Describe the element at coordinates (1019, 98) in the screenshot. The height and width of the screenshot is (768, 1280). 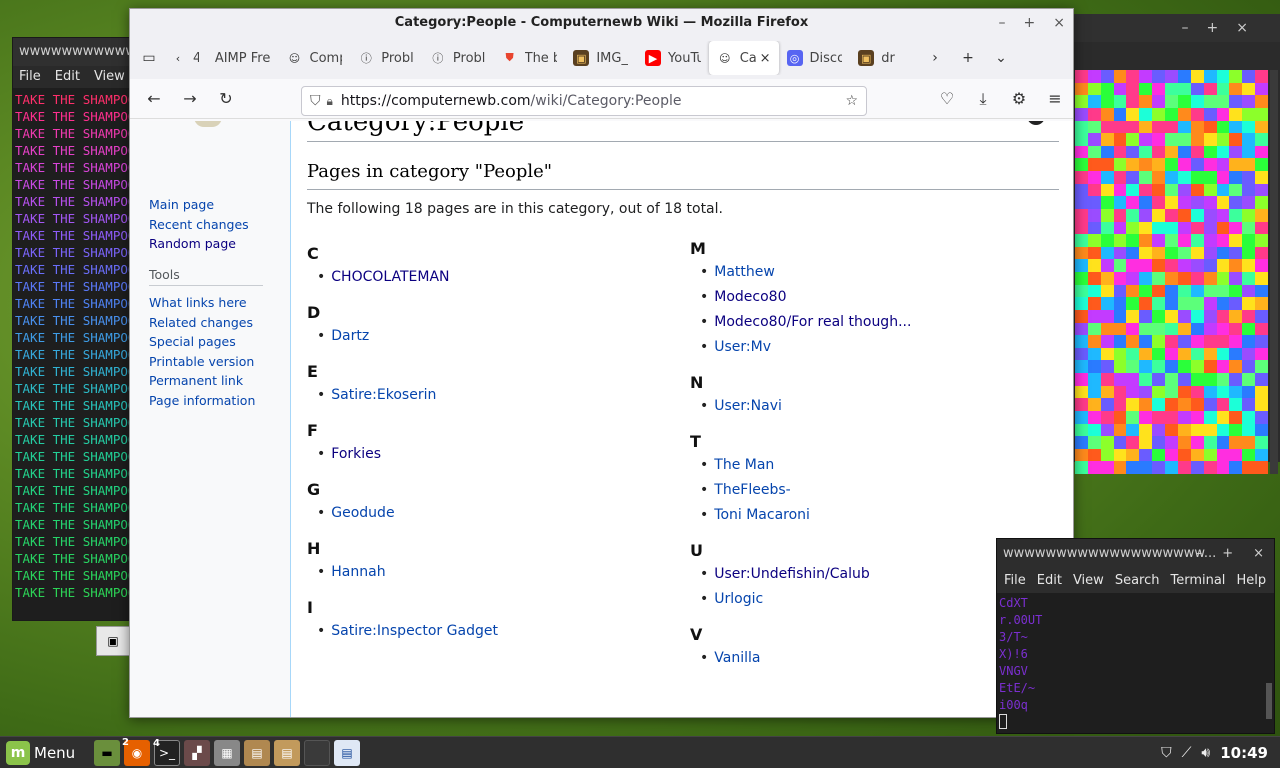
I see `extensions-icon: ⚙` at that location.